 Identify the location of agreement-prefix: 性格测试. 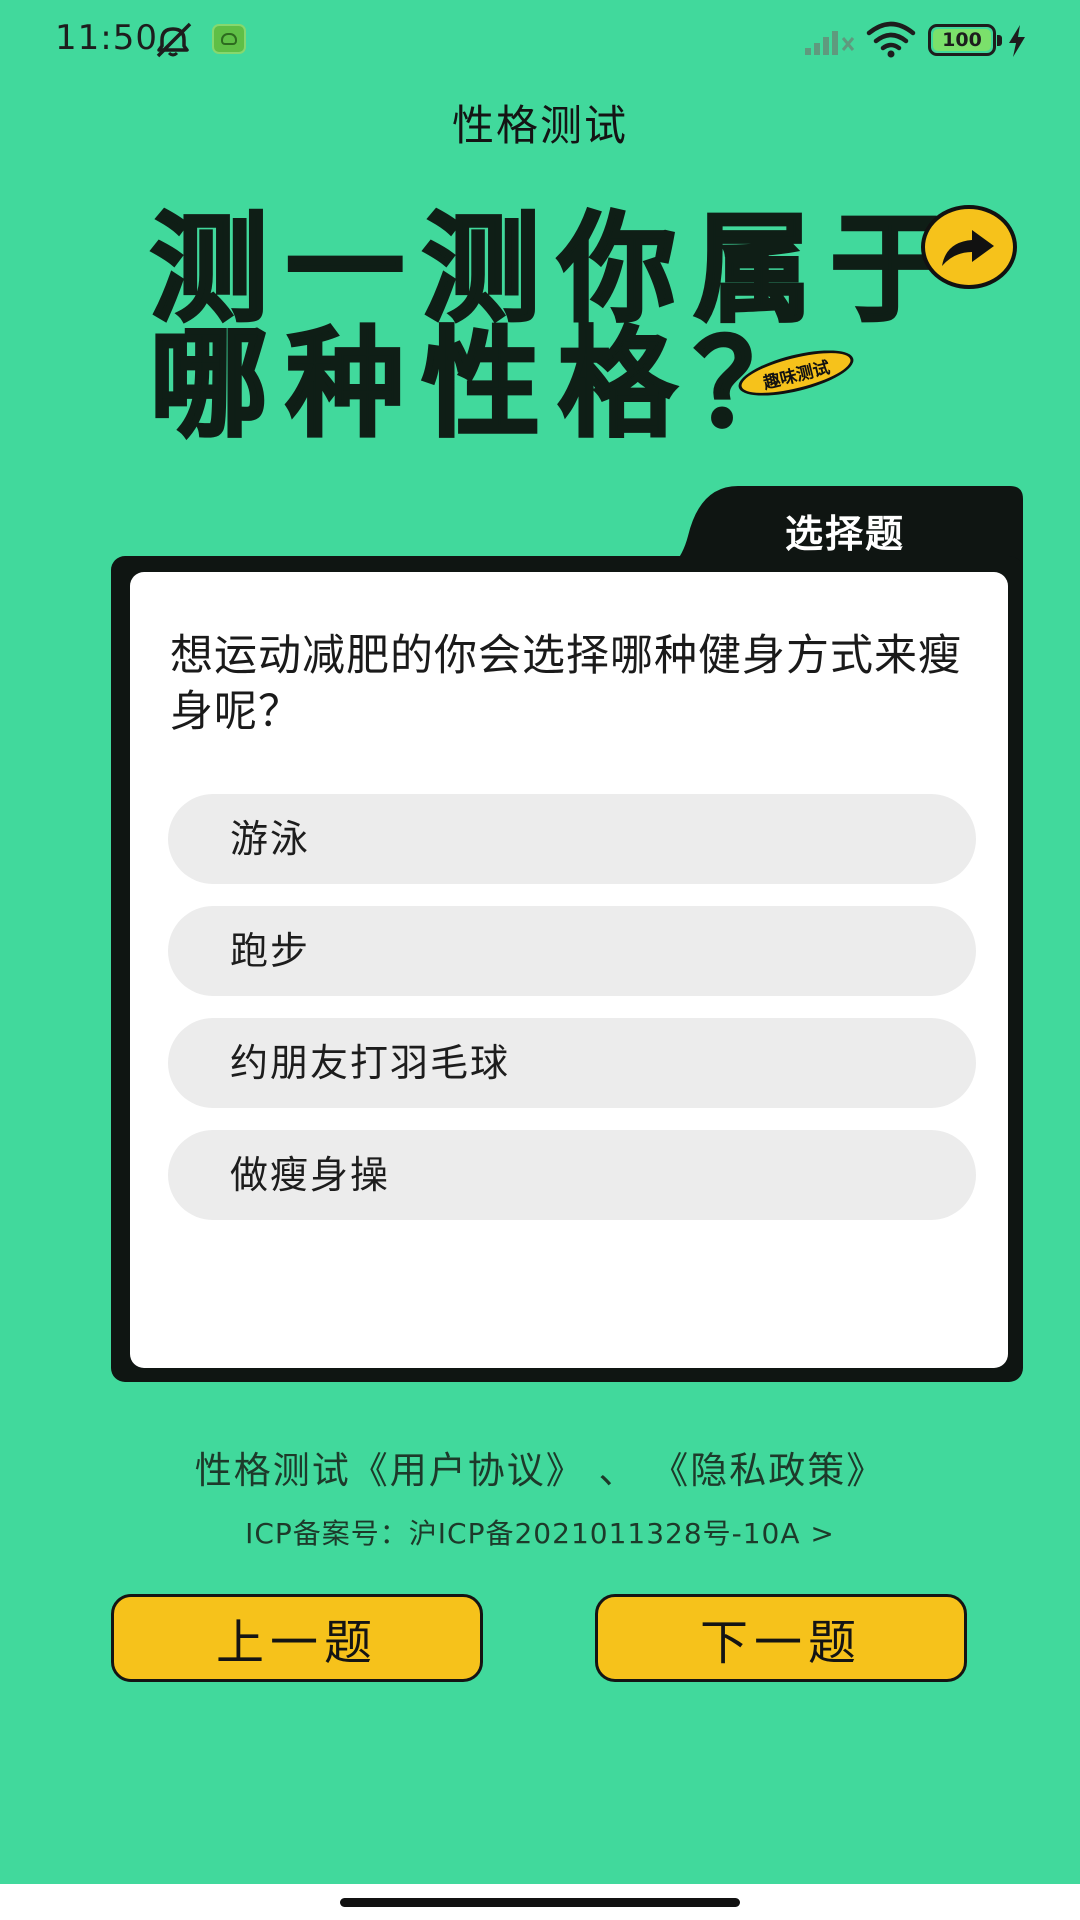
(272, 1470).